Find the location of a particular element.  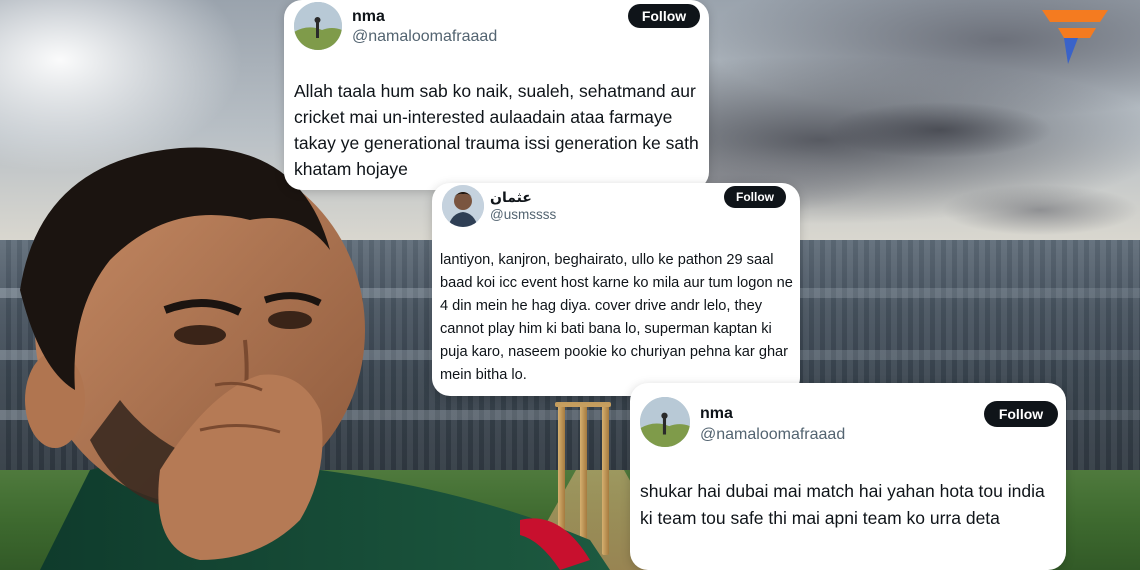

display-name: عثمان is located at coordinates (511, 197).